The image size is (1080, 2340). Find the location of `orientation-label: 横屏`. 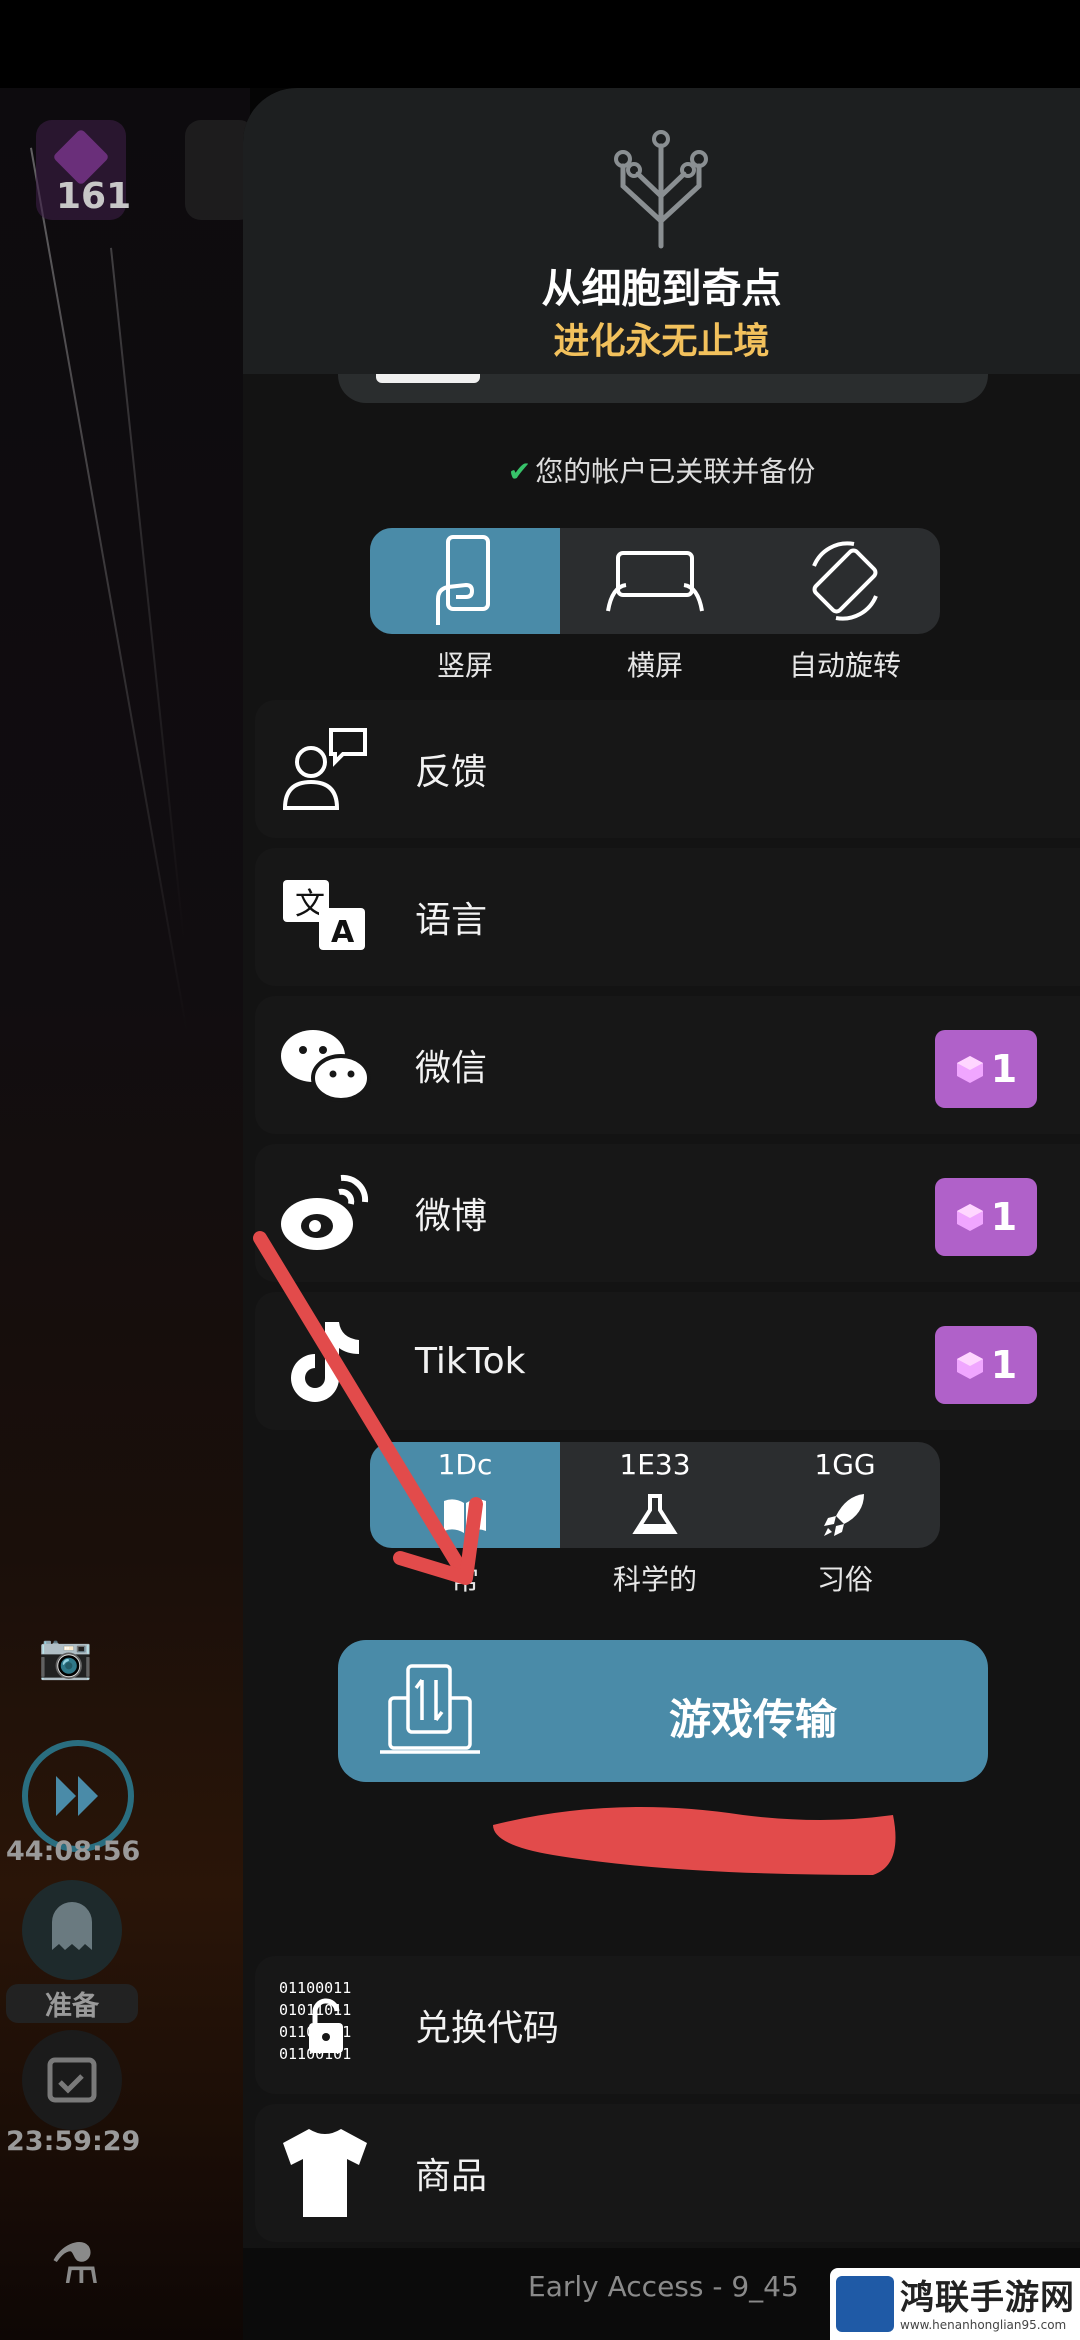

orientation-label: 横屏 is located at coordinates (654, 665).